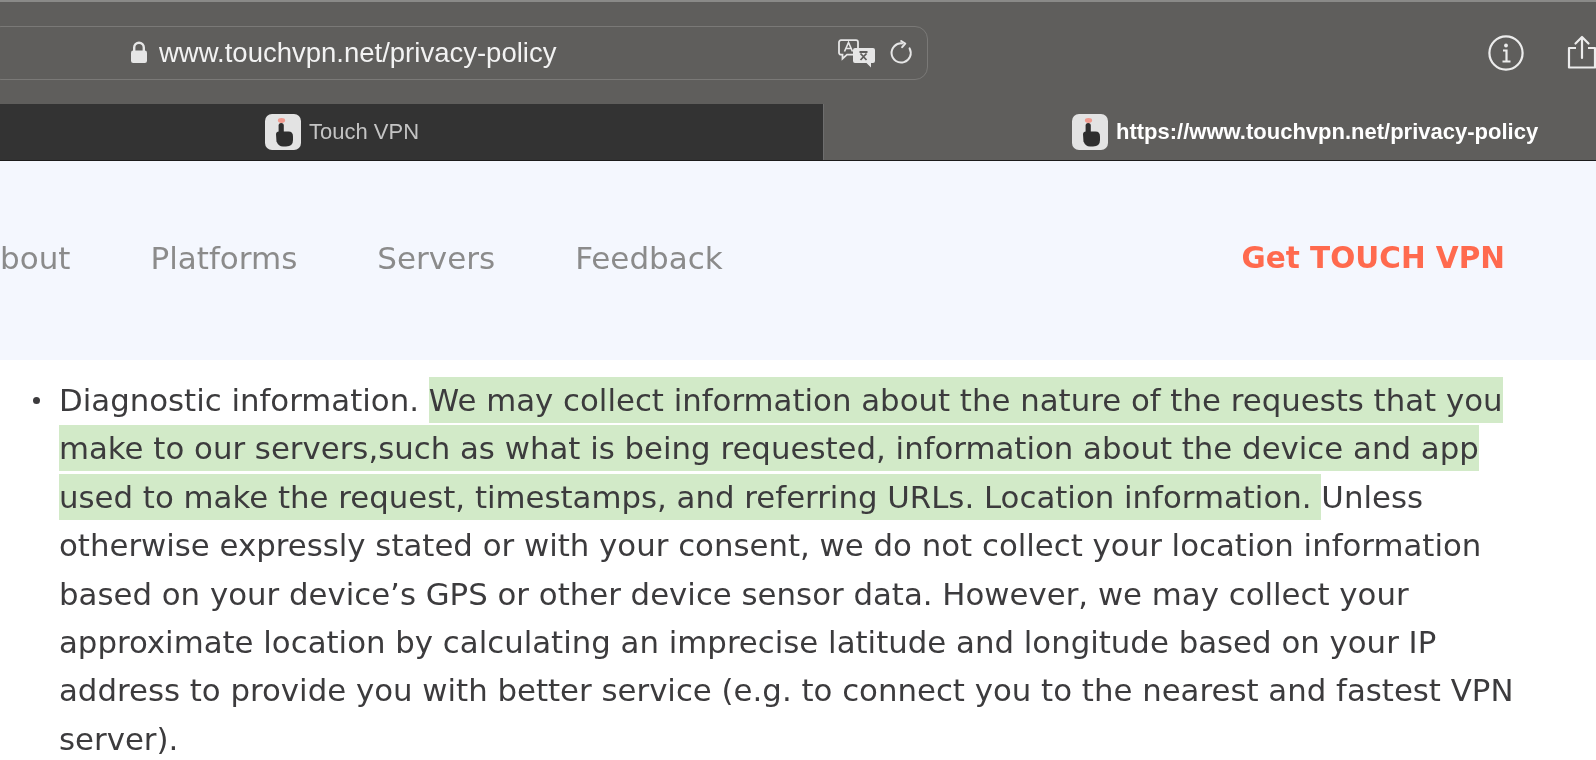 This screenshot has width=1596, height=760. What do you see at coordinates (436, 257) in the screenshot?
I see `nav-link: Servers` at bounding box center [436, 257].